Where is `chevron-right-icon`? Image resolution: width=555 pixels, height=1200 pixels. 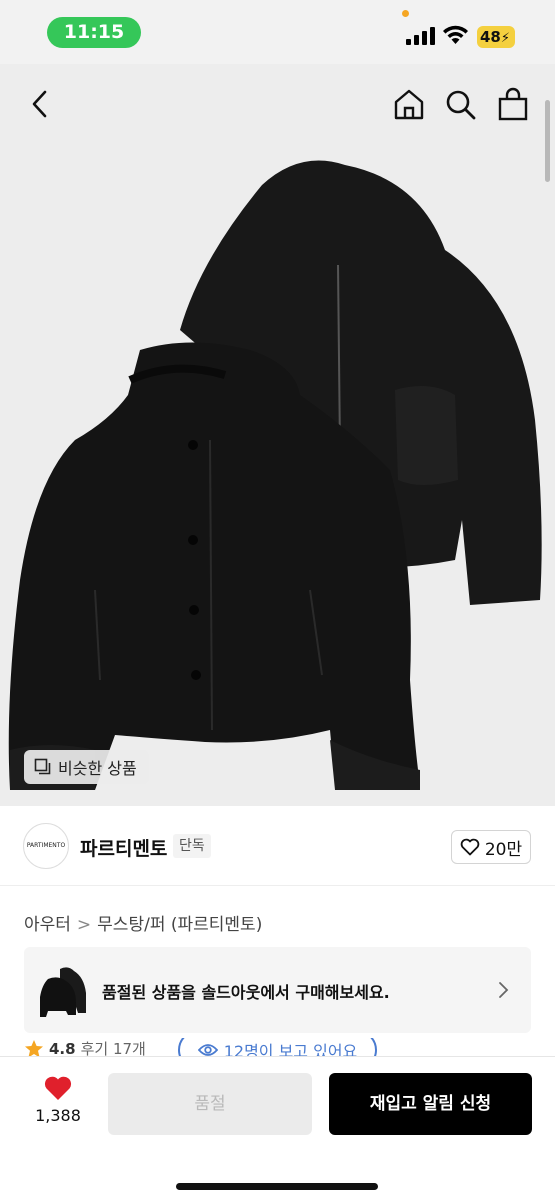 chevron-right-icon is located at coordinates (504, 990).